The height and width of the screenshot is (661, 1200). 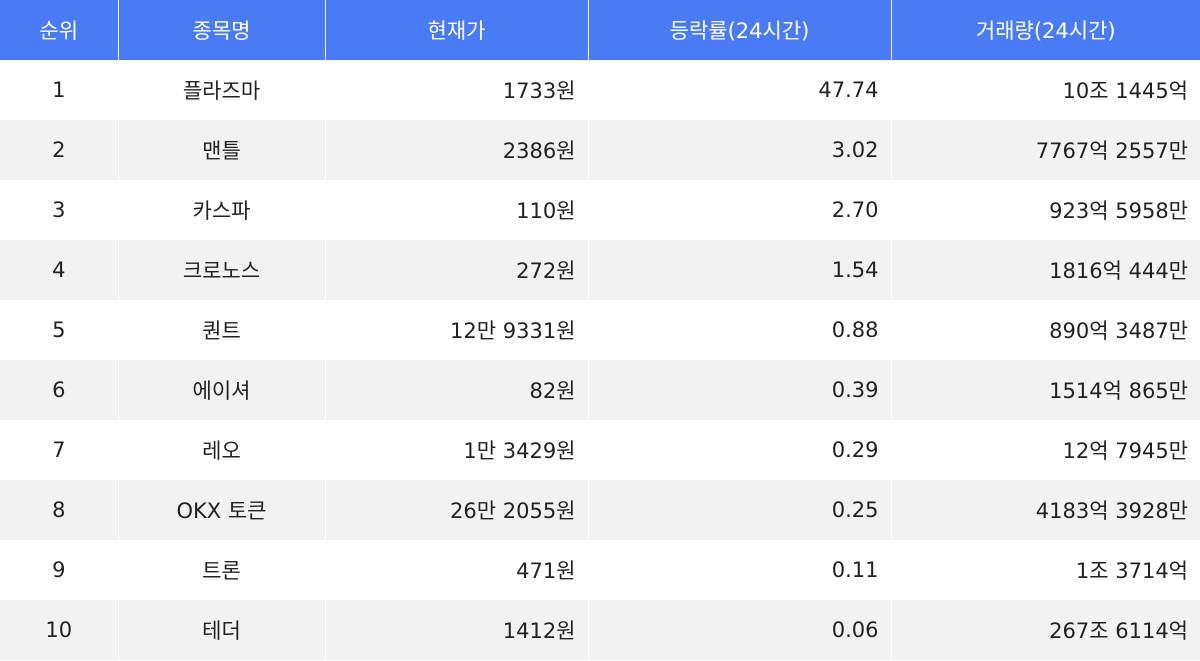 I want to click on cell-rank: 1, so click(x=59, y=90).